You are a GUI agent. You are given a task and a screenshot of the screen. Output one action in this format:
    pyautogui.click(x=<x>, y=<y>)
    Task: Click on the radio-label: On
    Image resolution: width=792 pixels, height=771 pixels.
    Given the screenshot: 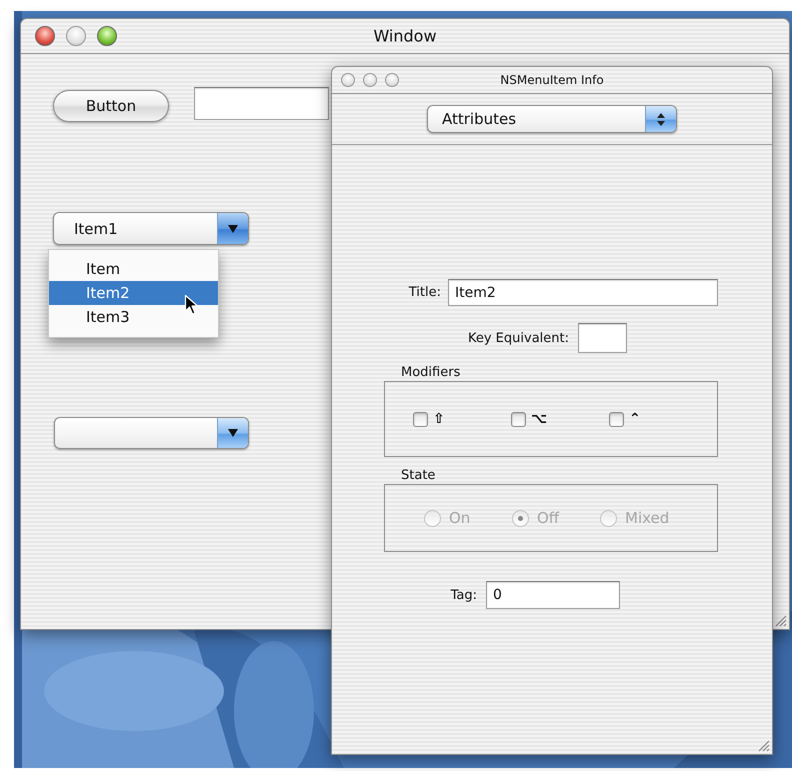 What is the action you would take?
    pyautogui.click(x=459, y=518)
    